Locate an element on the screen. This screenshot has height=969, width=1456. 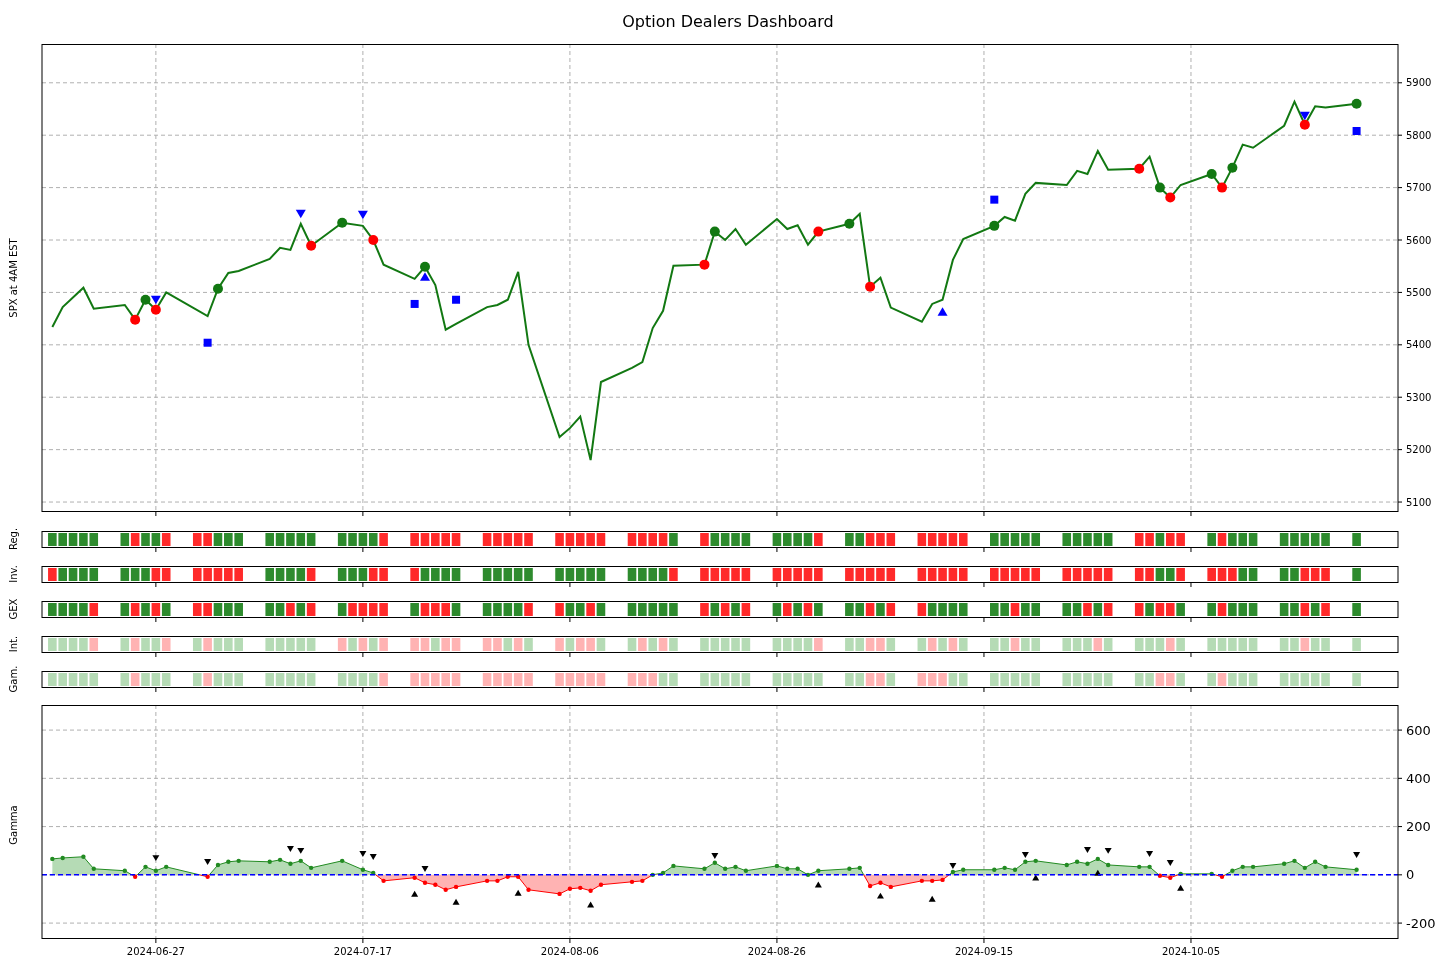
axis-tick-label: 600 is located at coordinates (1418, 730).